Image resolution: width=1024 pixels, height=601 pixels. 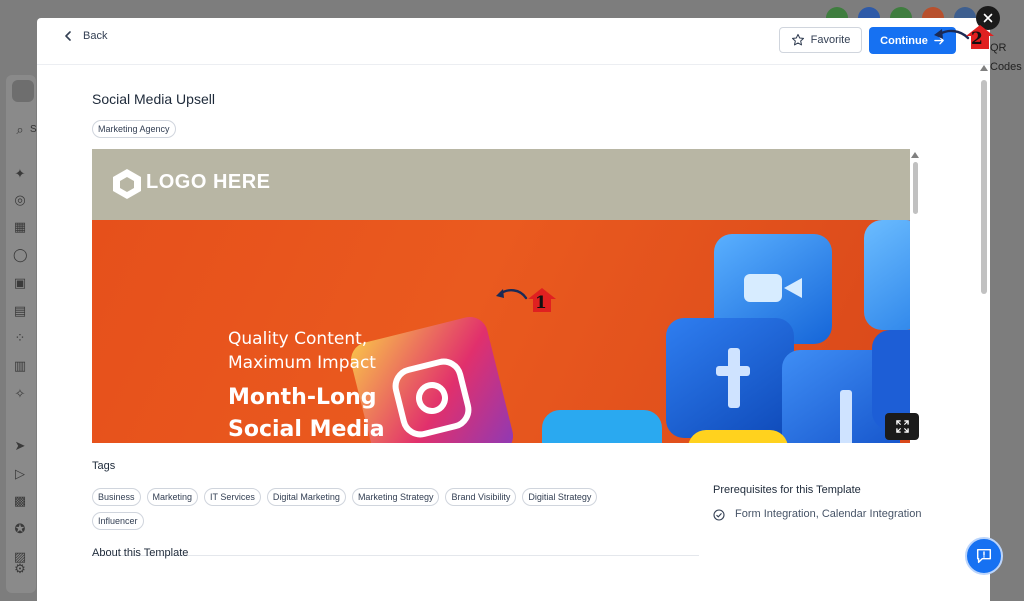 I want to click on settings-icon: ⚙, so click(x=20, y=569).